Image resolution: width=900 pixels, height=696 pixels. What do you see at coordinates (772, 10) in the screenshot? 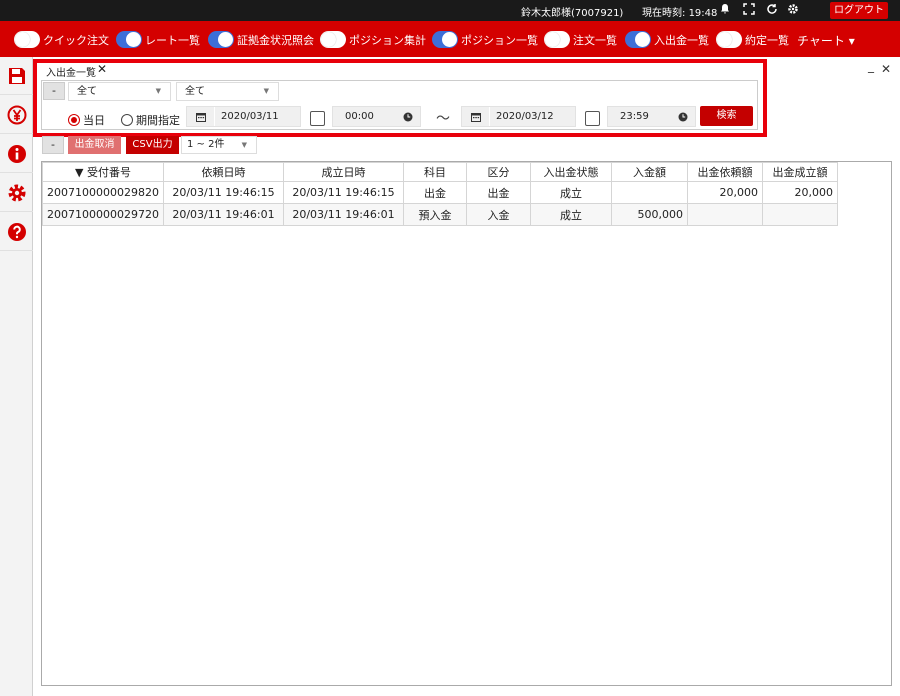
I see `refresh-icon` at bounding box center [772, 10].